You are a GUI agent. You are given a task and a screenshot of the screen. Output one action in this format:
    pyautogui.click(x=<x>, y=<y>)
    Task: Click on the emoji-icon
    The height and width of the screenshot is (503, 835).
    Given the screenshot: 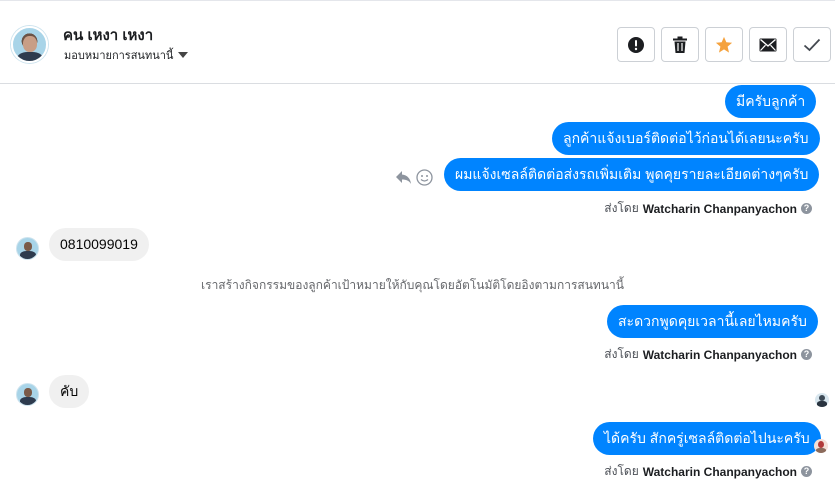 What is the action you would take?
    pyautogui.click(x=424, y=177)
    